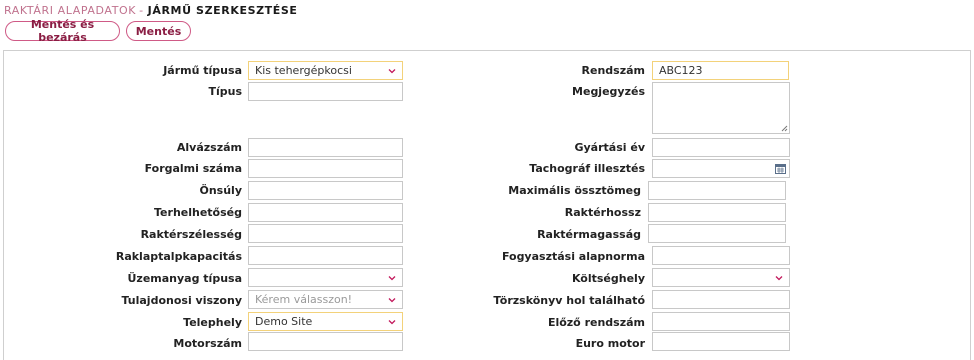 Image resolution: width=974 pixels, height=360 pixels. What do you see at coordinates (325, 190) in the screenshot?
I see `curb-weight-input` at bounding box center [325, 190].